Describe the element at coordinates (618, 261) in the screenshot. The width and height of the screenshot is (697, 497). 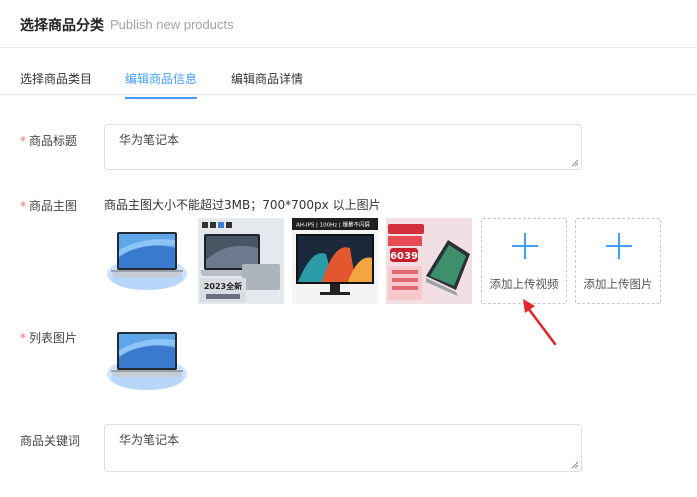
I see `upload-image-button: 添加上传图片` at that location.